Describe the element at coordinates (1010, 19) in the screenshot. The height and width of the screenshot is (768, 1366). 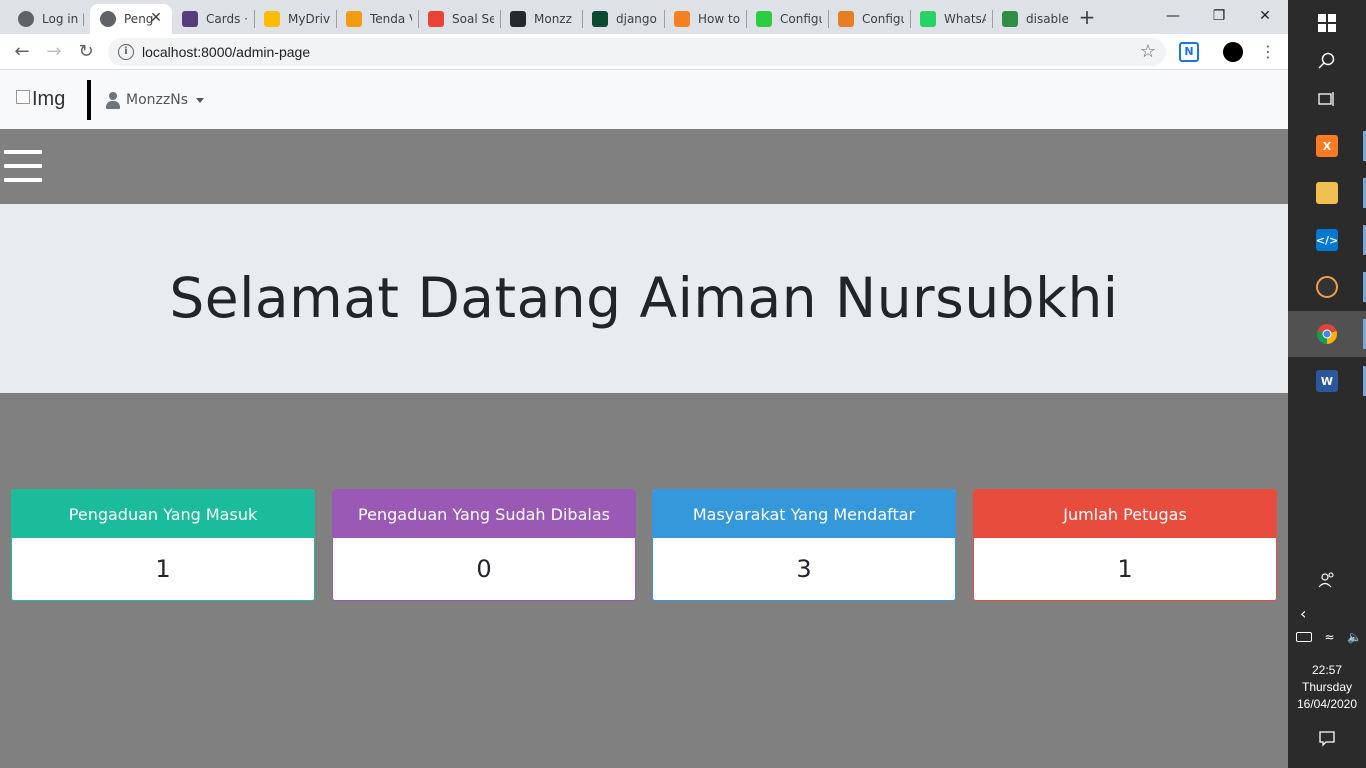
I see `geeks-icon` at that location.